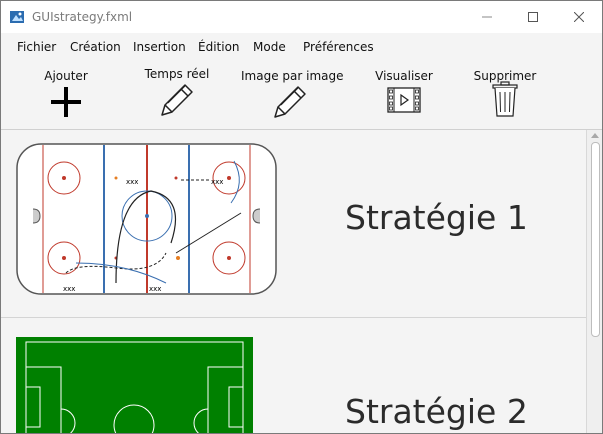 This screenshot has height=434, width=603. Describe the element at coordinates (436, 411) in the screenshot. I see `strategy-title: Stratégie 2` at that location.